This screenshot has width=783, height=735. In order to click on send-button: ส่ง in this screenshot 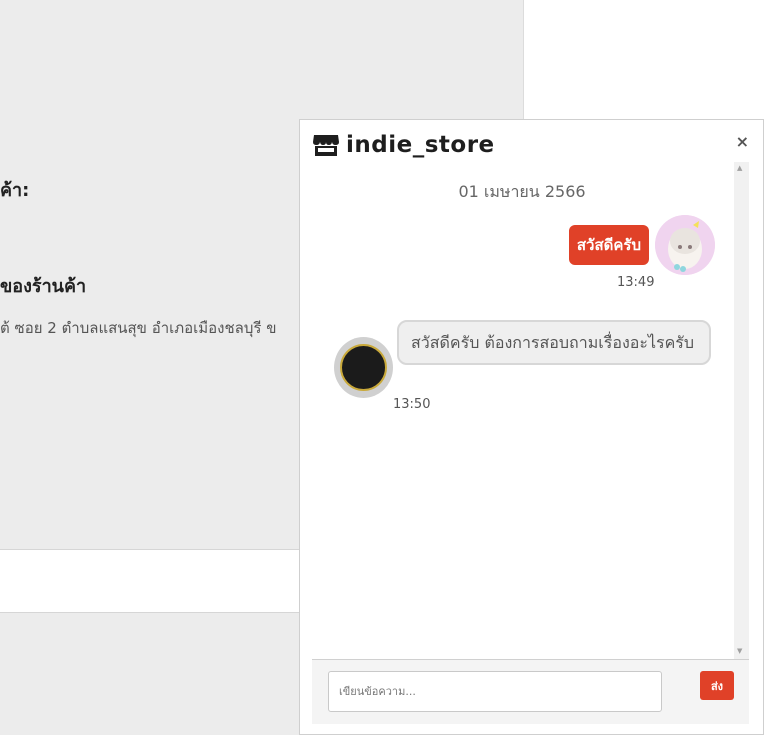, I will do `click(717, 685)`.